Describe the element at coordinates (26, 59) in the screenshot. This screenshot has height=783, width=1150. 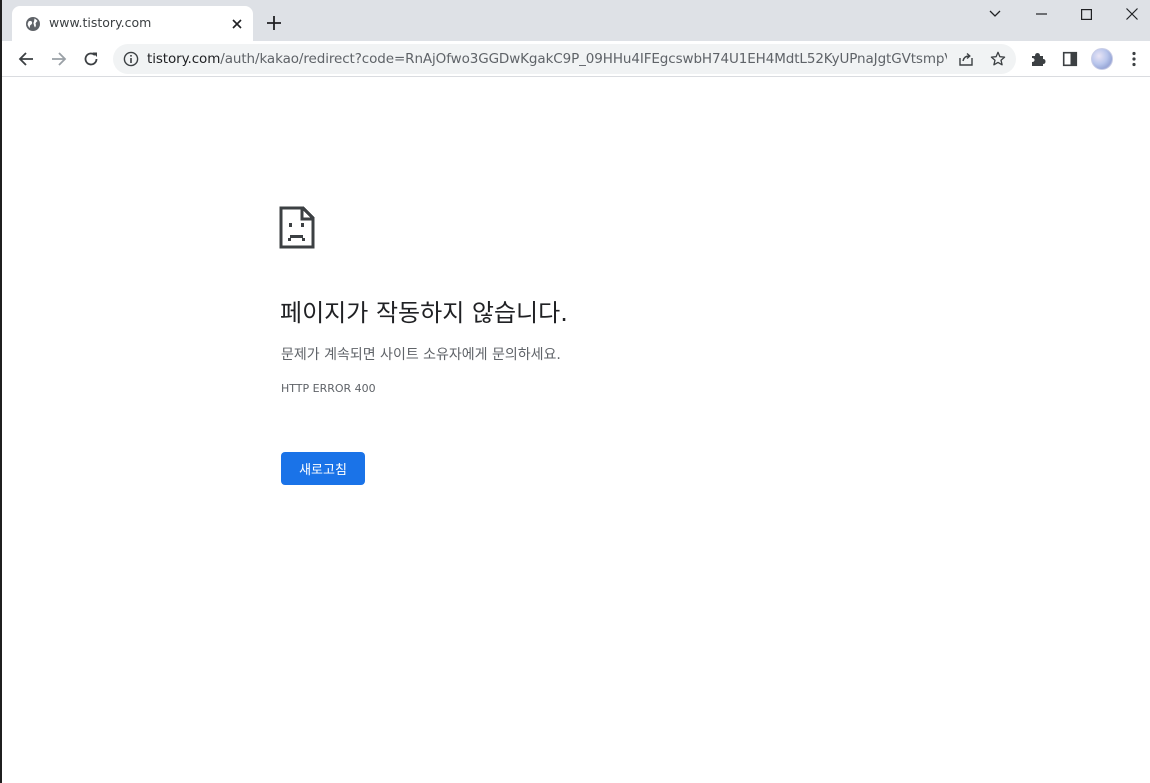
I see `back-arrow-icon` at that location.